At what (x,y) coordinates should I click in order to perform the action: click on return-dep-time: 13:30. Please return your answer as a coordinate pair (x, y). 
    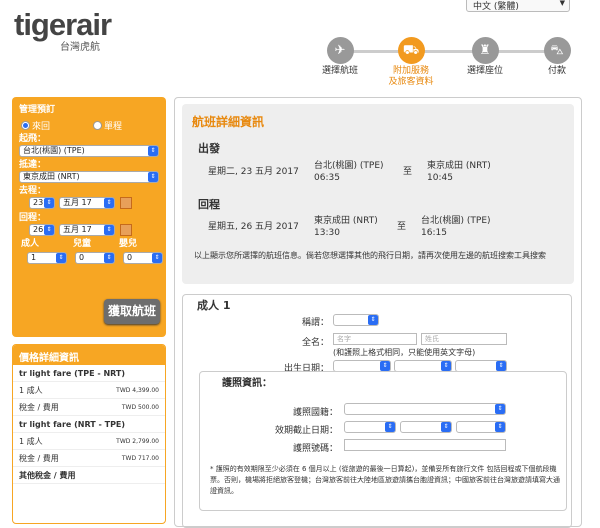
    Looking at the image, I should click on (327, 233).